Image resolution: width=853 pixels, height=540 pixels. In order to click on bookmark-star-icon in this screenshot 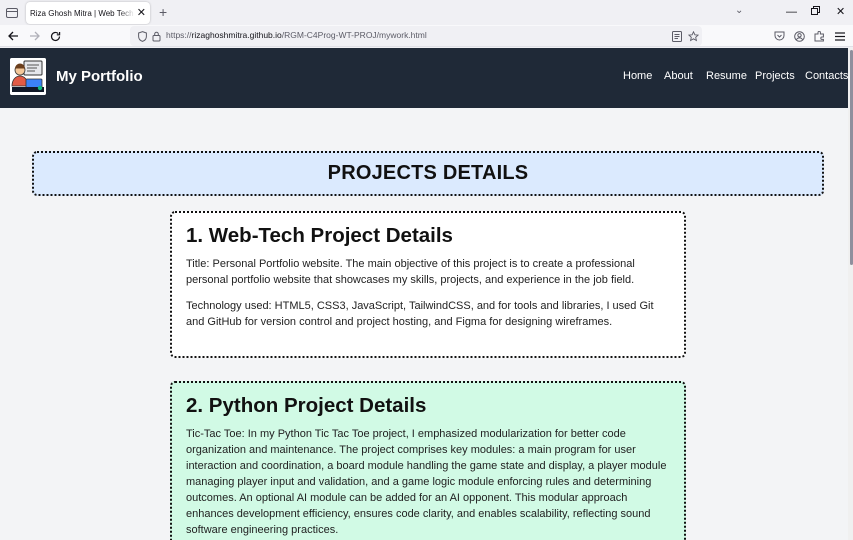, I will do `click(693, 36)`.